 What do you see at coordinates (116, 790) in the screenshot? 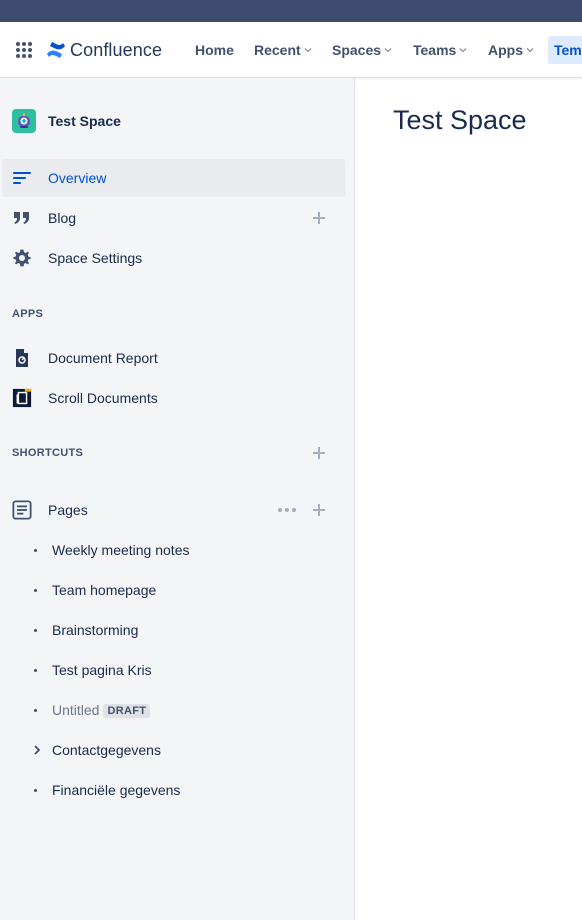
I see `page-title-label: Financiële gegevens` at bounding box center [116, 790].